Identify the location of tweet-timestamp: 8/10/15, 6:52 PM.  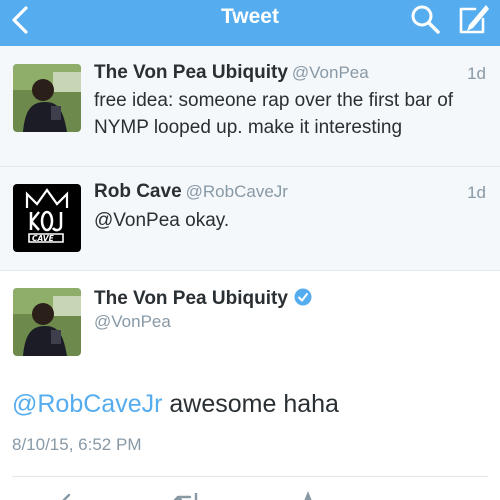
(77, 444).